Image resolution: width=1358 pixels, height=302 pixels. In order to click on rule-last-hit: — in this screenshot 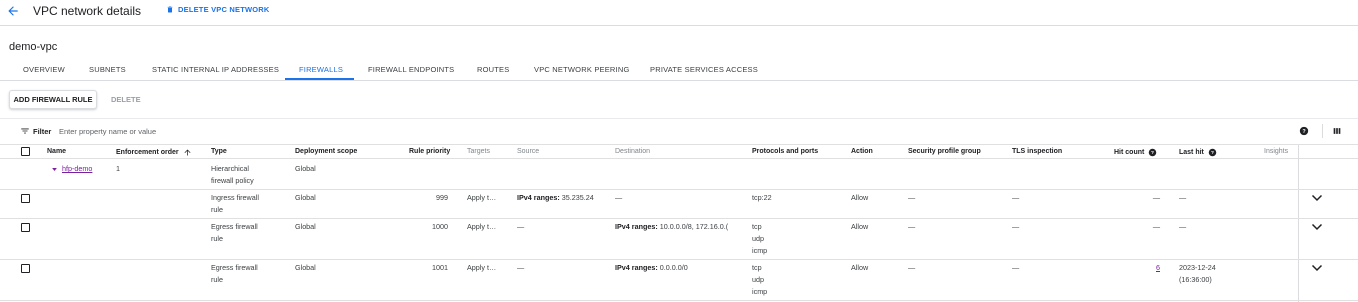, I will do `click(1183, 226)`.